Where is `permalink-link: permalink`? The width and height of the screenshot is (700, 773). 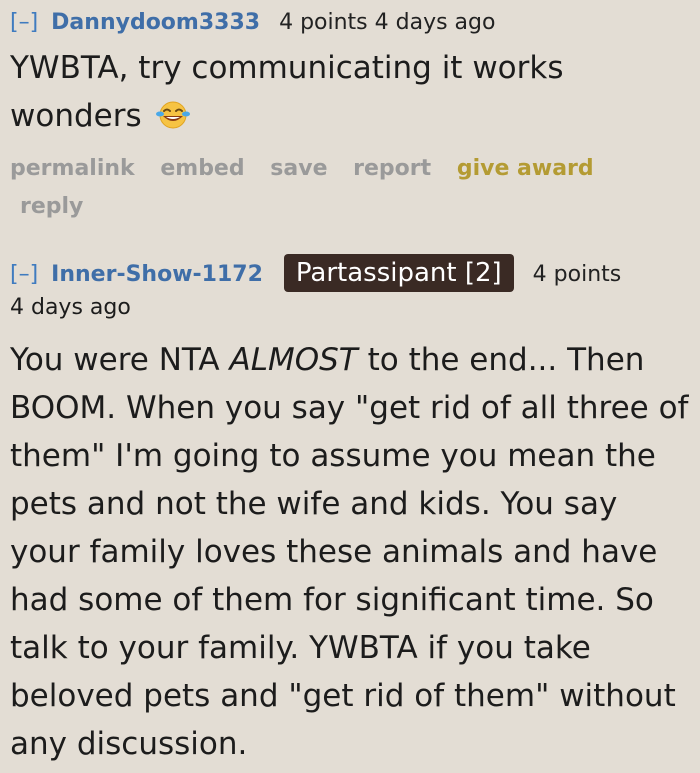 permalink-link: permalink is located at coordinates (72, 168).